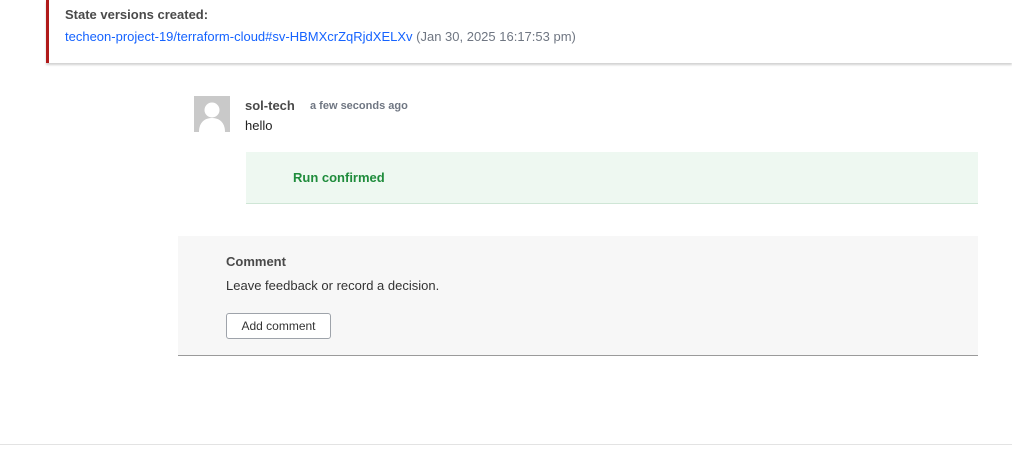 This screenshot has height=464, width=1012. Describe the element at coordinates (333, 285) in the screenshot. I see `comment-form-description: Leave feedback or record a decision.` at that location.